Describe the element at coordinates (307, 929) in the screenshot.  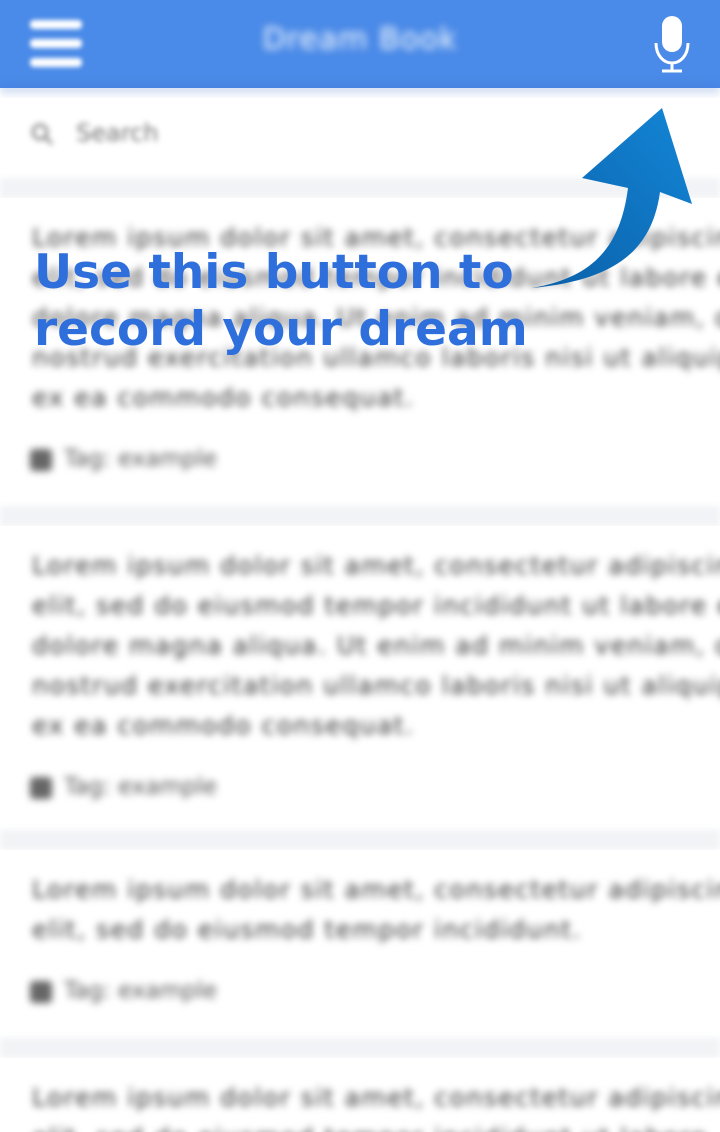
I see `entry-text-line: elit, sed do eiusmod tempor incididunt.` at that location.